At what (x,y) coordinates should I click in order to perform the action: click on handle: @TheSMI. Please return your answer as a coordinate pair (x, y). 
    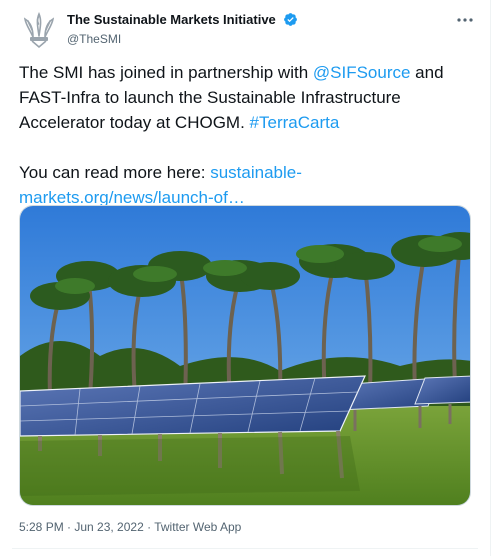
    Looking at the image, I should click on (182, 39).